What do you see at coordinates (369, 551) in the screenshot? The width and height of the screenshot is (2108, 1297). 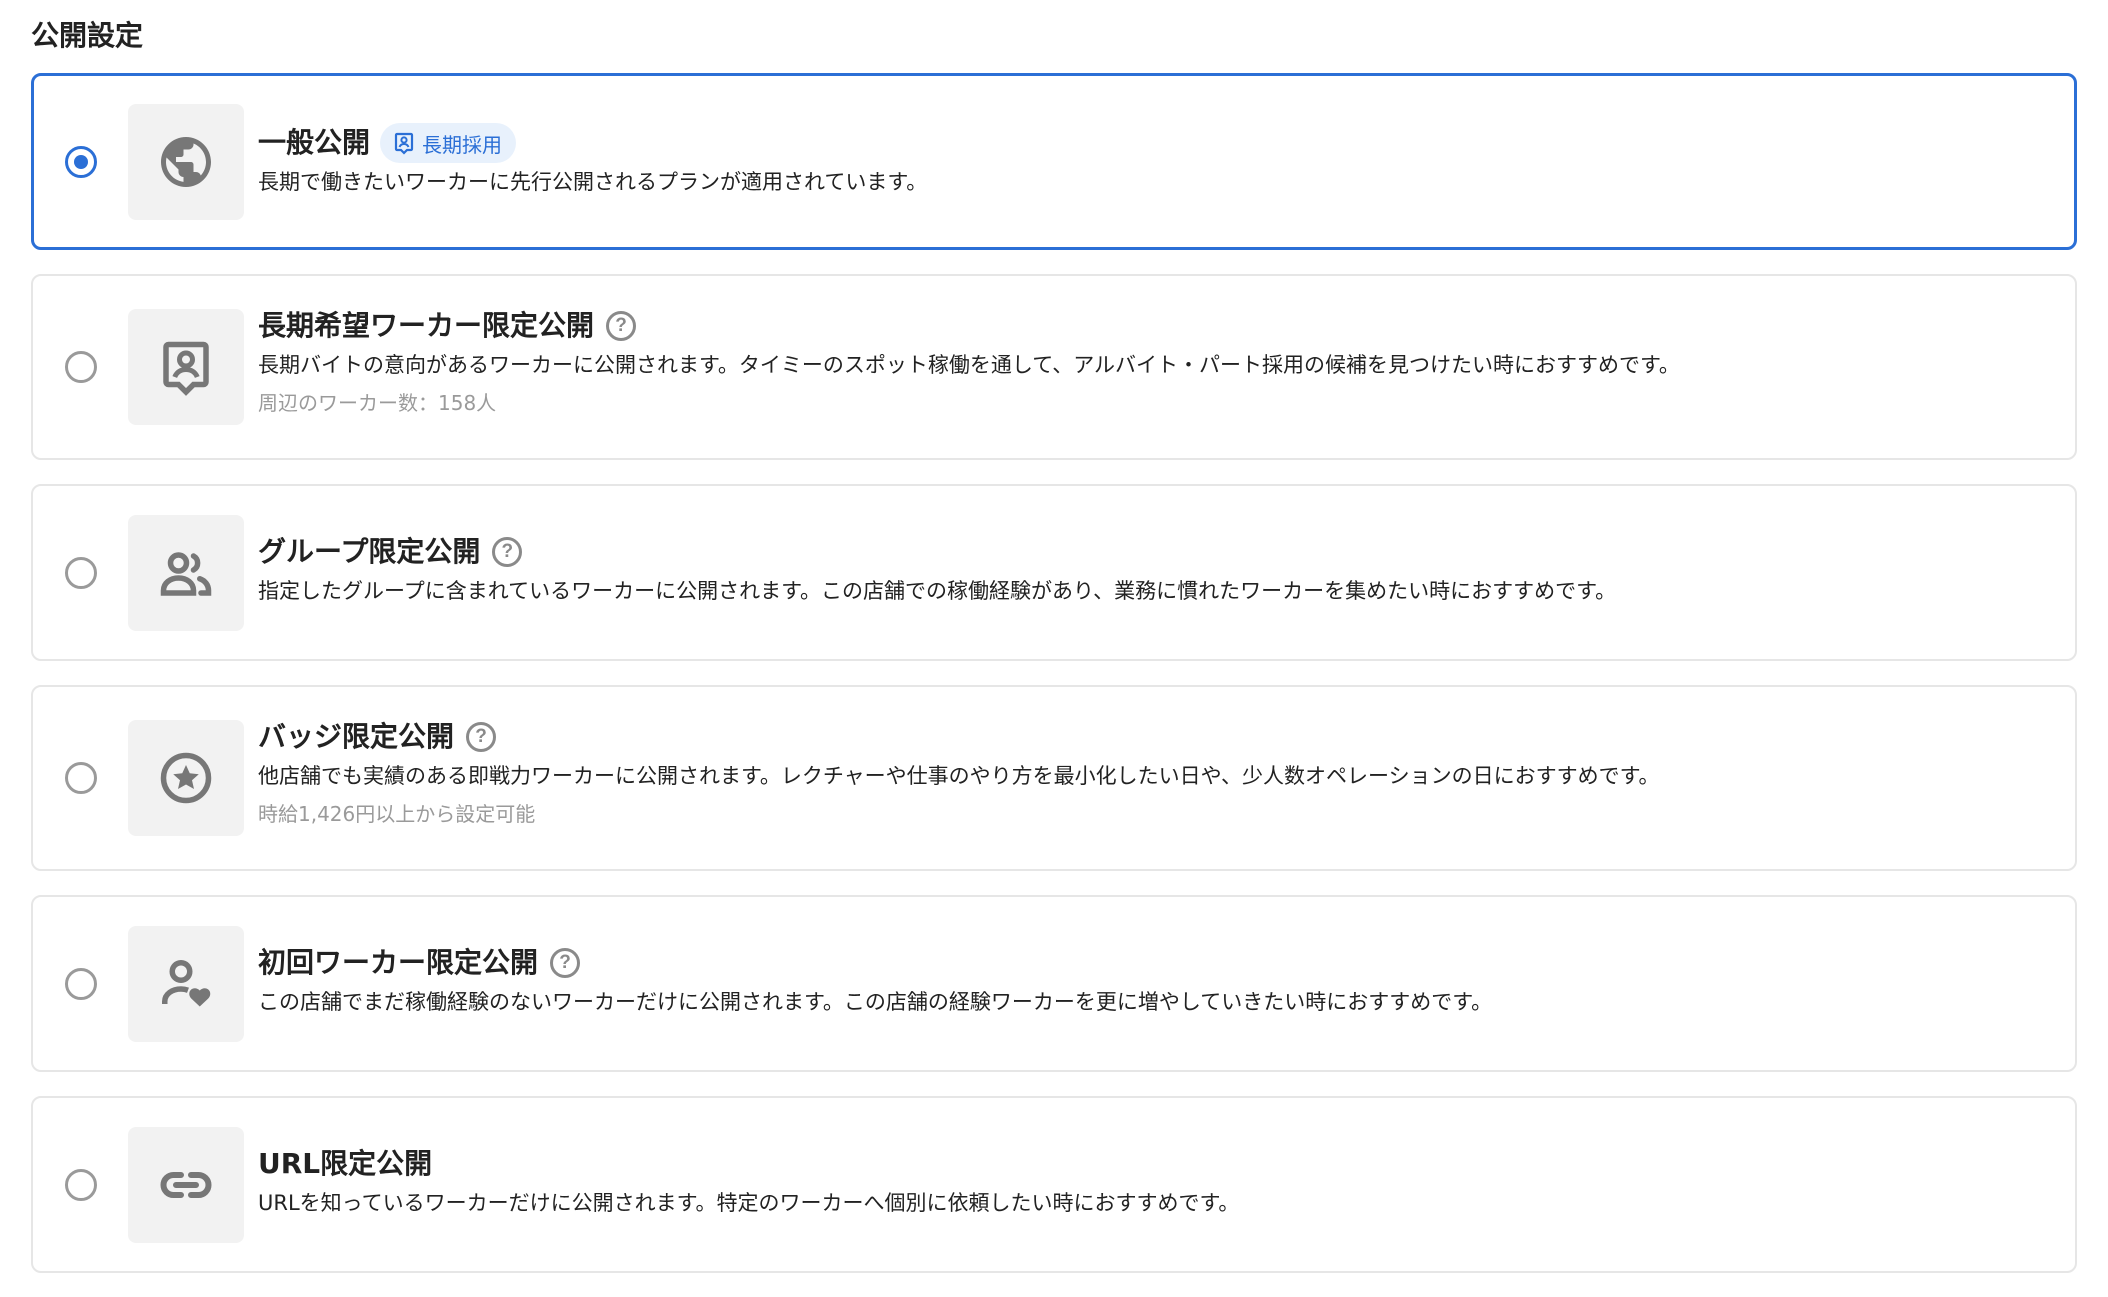 I see `option-title: グループ限定公開` at bounding box center [369, 551].